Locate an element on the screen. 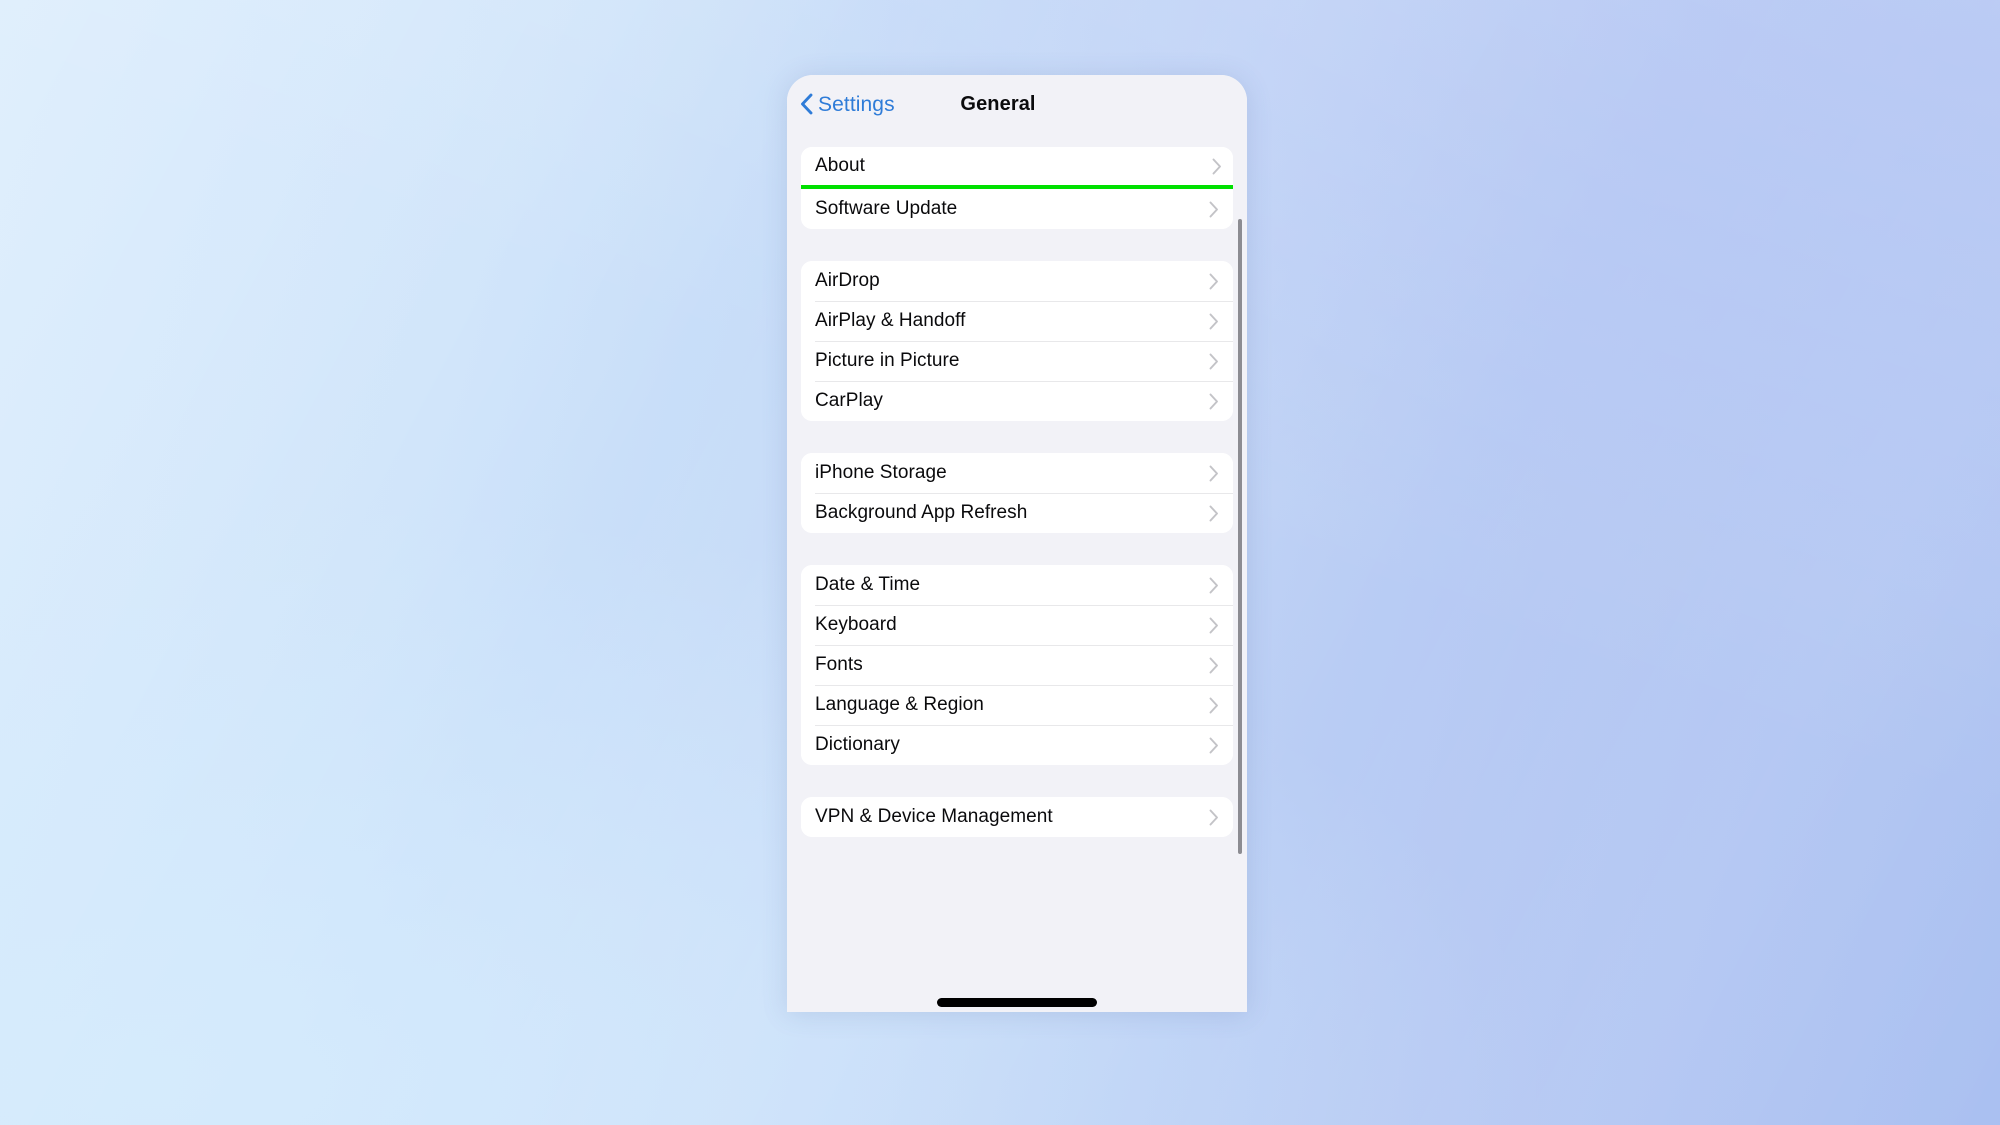 The image size is (2000, 1125). settings-row-about: About is located at coordinates (1017, 166).